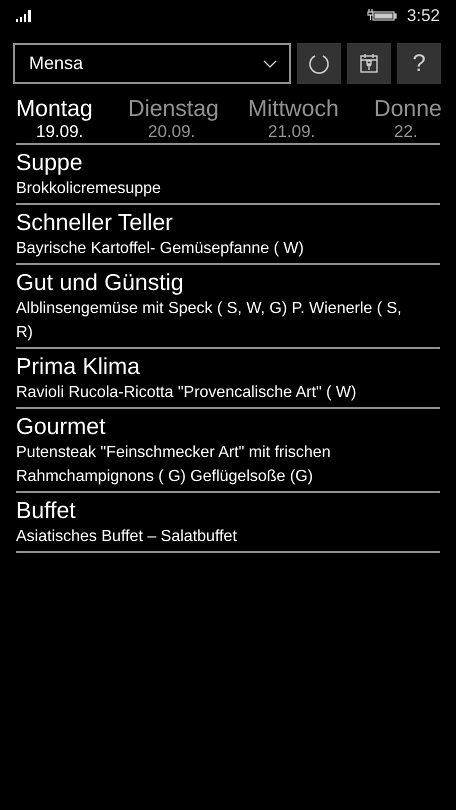  I want to click on dish-description: Putensteak "Feinschmecker Art" mit frischen Rahmchampignons ( G) Geflügelsoße (G), so click(174, 465).